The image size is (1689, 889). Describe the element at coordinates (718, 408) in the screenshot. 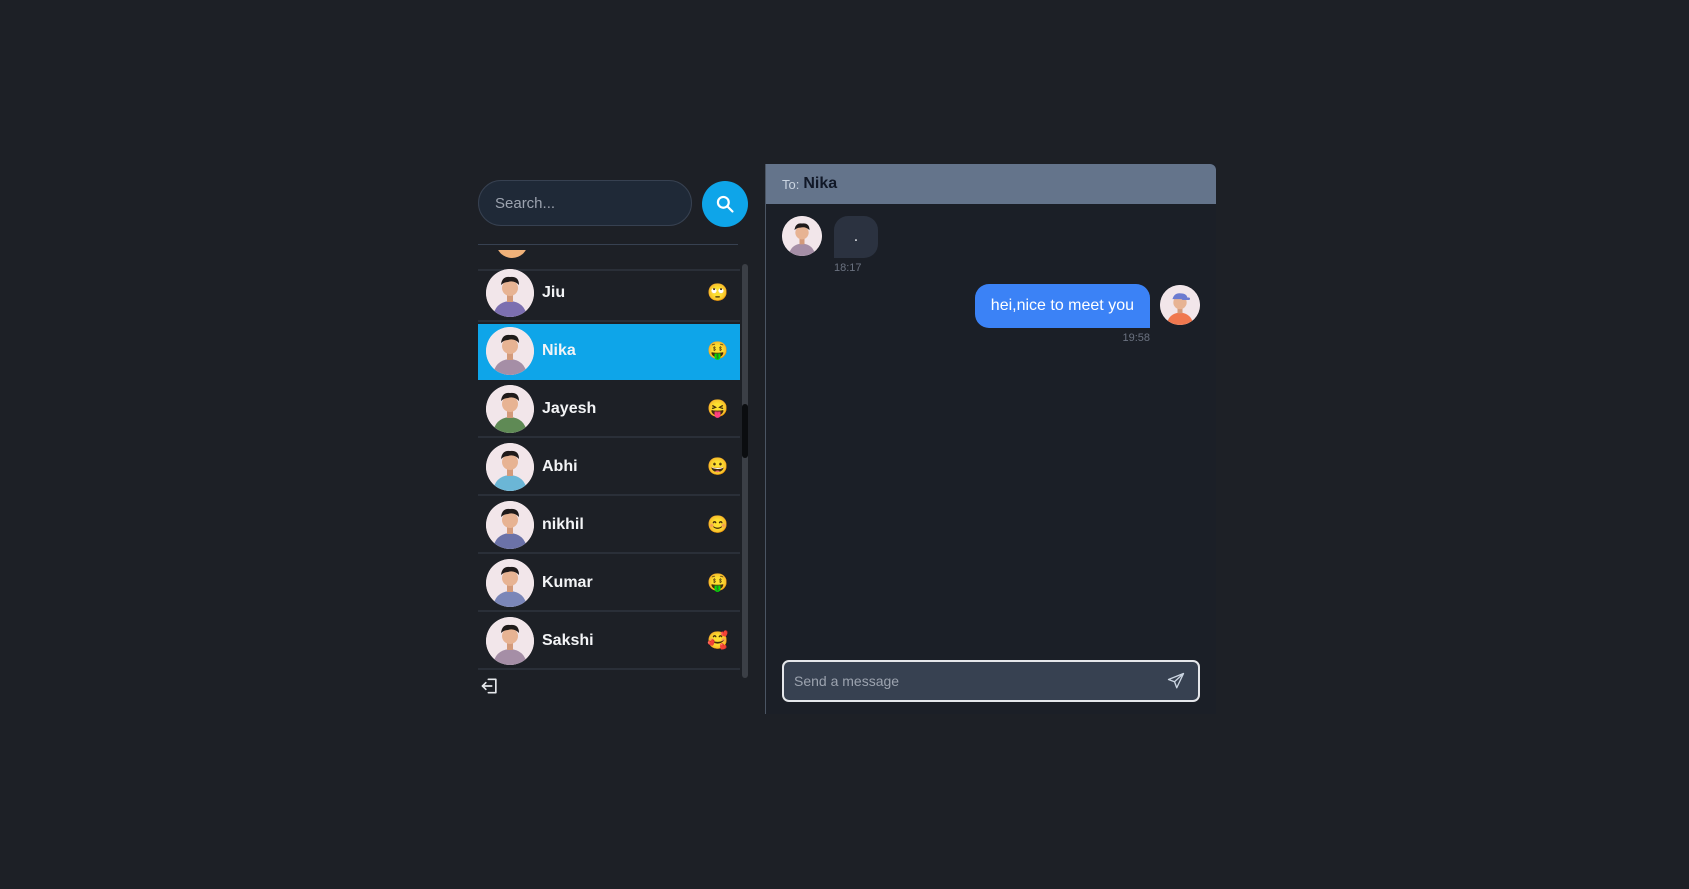

I see `status-emoji-icon: 😝` at that location.